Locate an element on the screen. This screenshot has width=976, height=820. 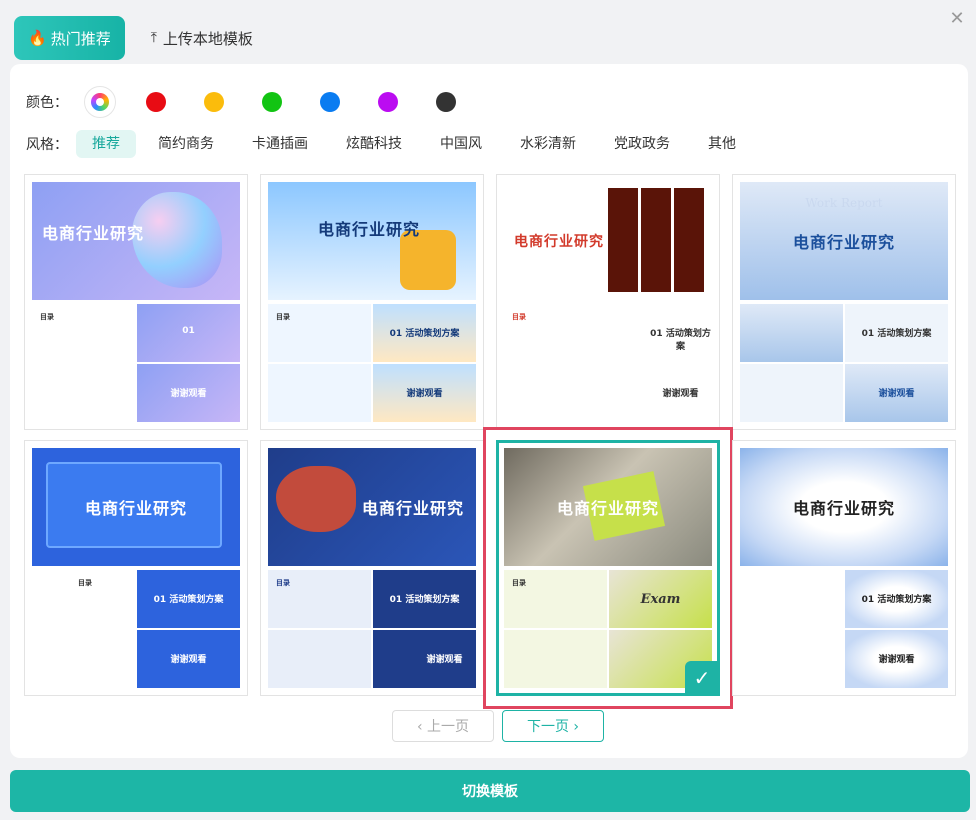
template-cover: Work Report 电商行业研究 is located at coordinates (844, 241).